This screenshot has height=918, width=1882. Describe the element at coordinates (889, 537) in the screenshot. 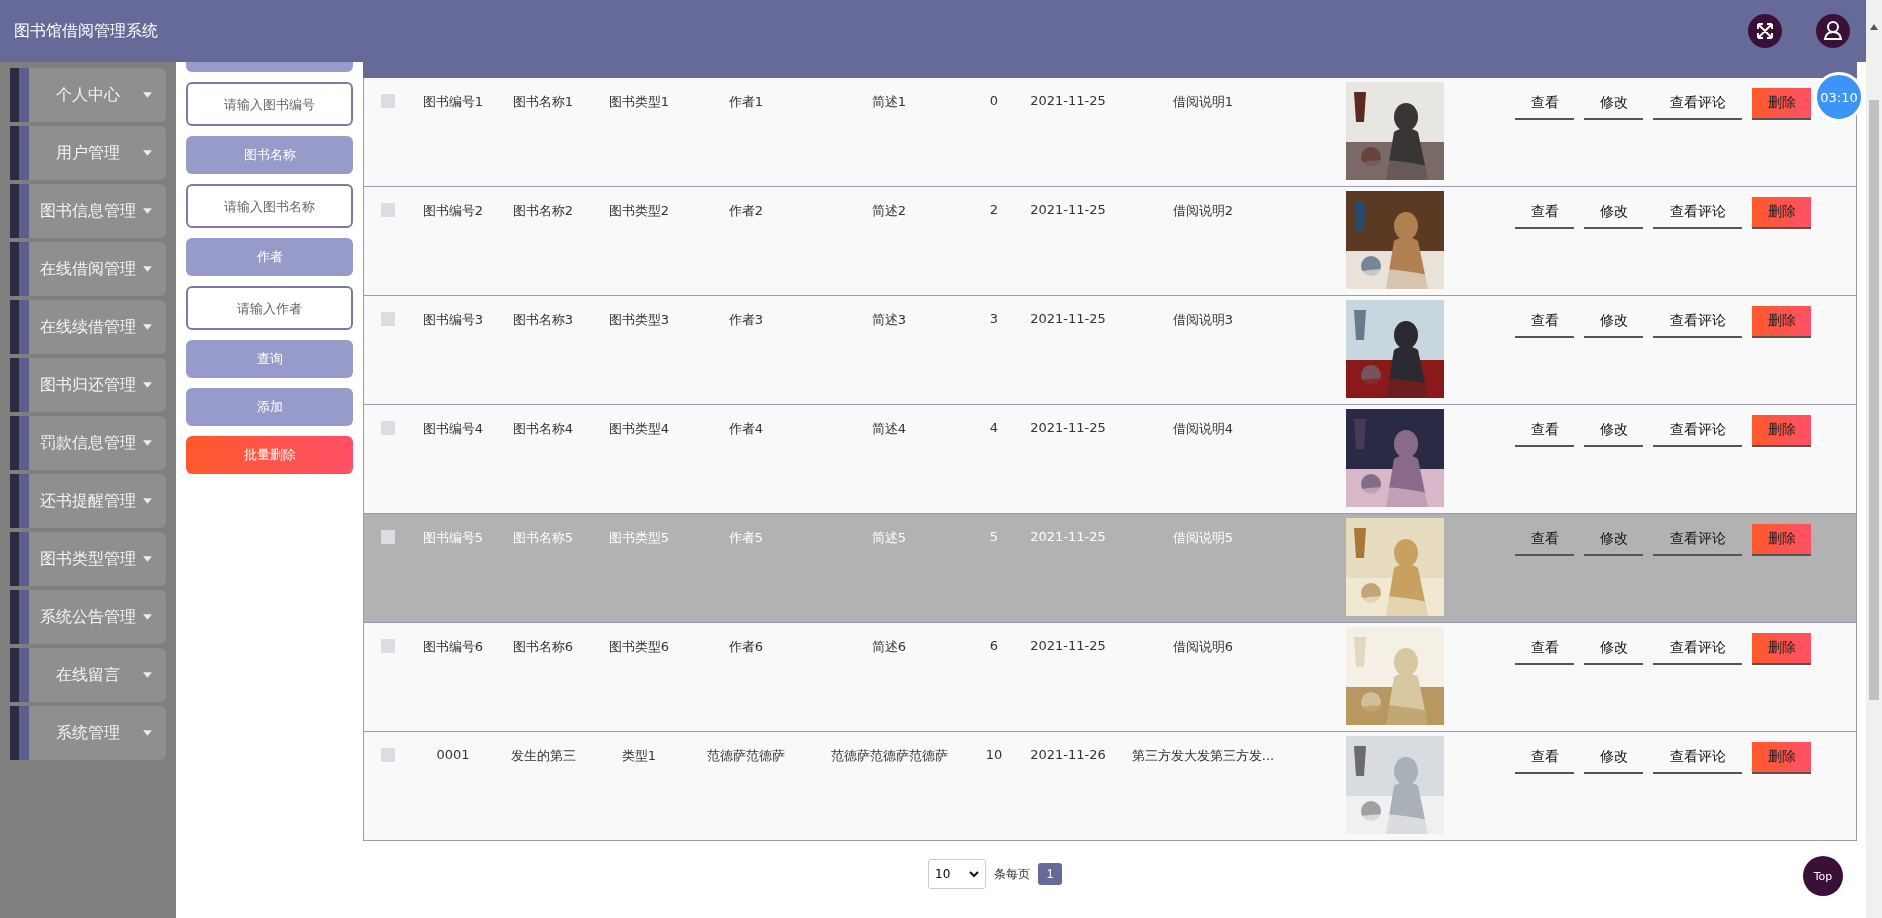

I see `table-cell: 简述5` at that location.